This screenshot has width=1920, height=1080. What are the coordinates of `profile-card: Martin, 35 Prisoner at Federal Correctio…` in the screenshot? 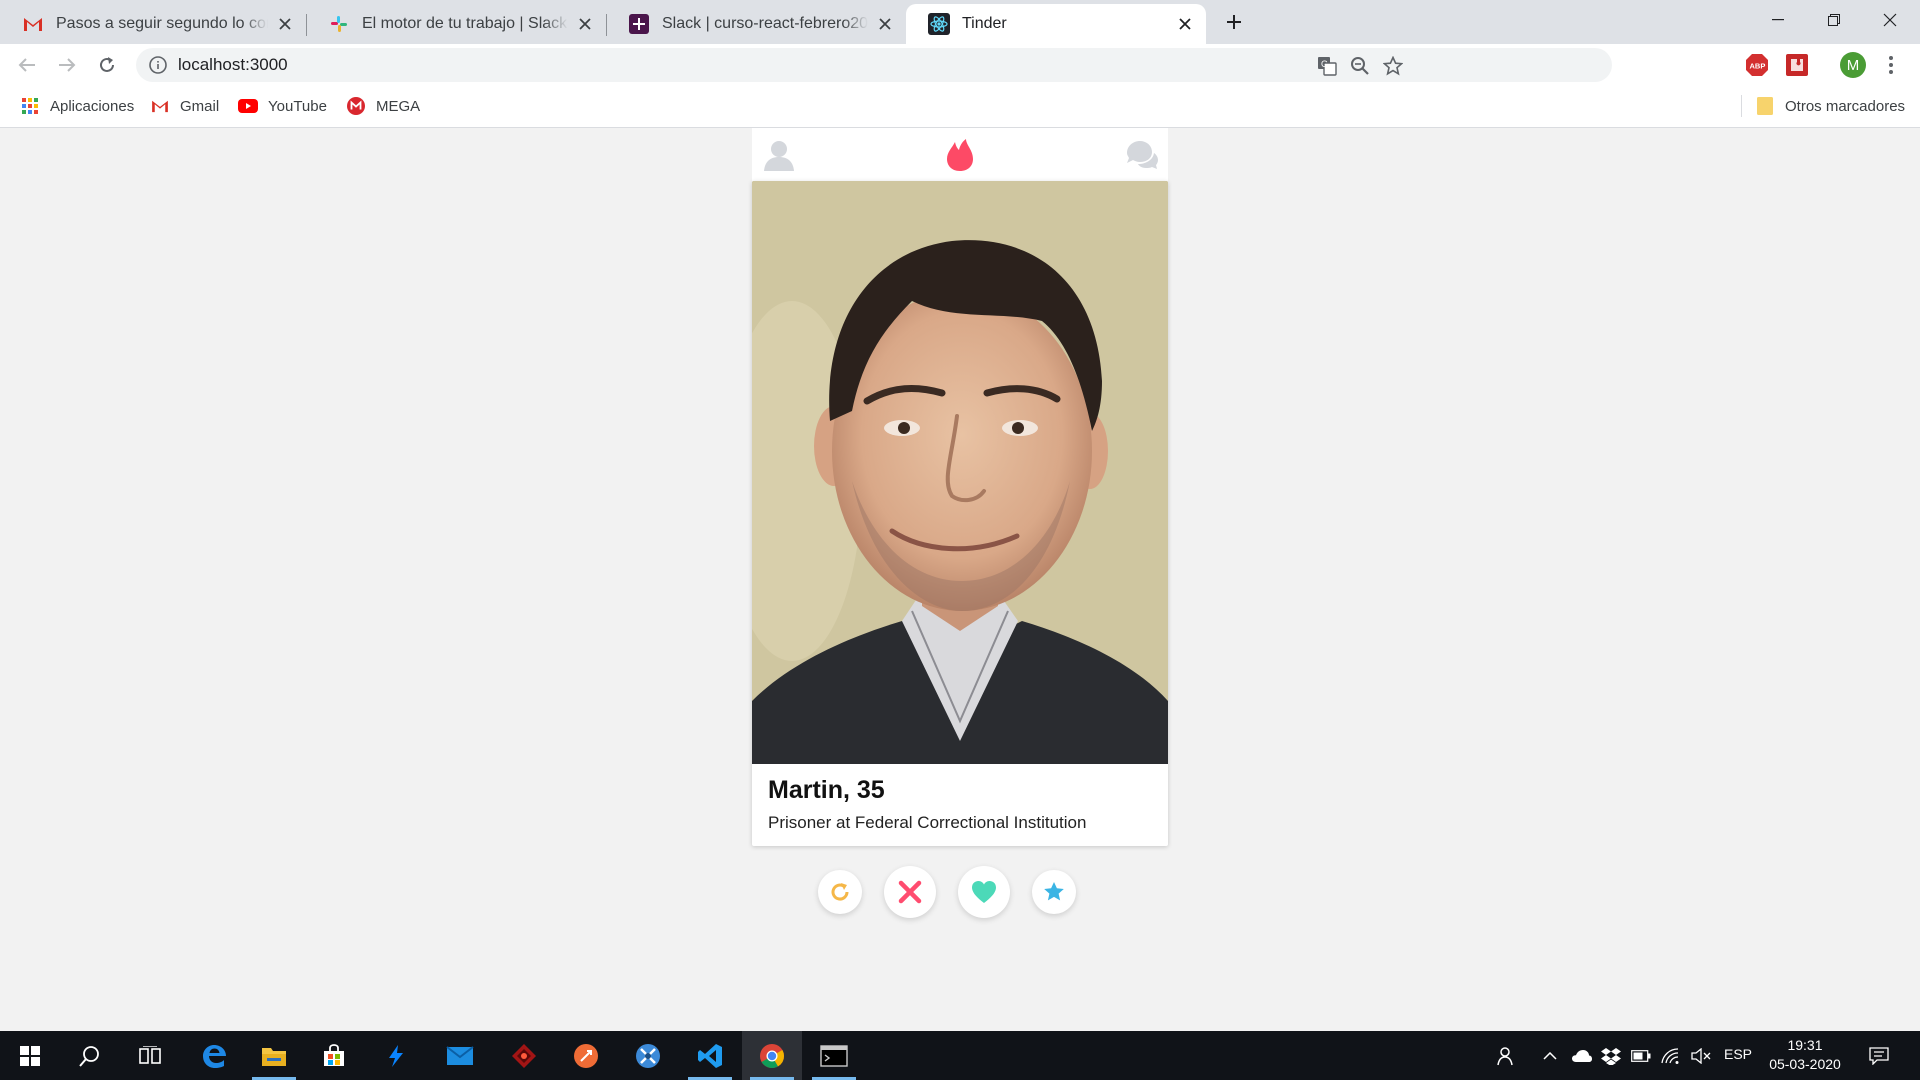 It's located at (960, 513).